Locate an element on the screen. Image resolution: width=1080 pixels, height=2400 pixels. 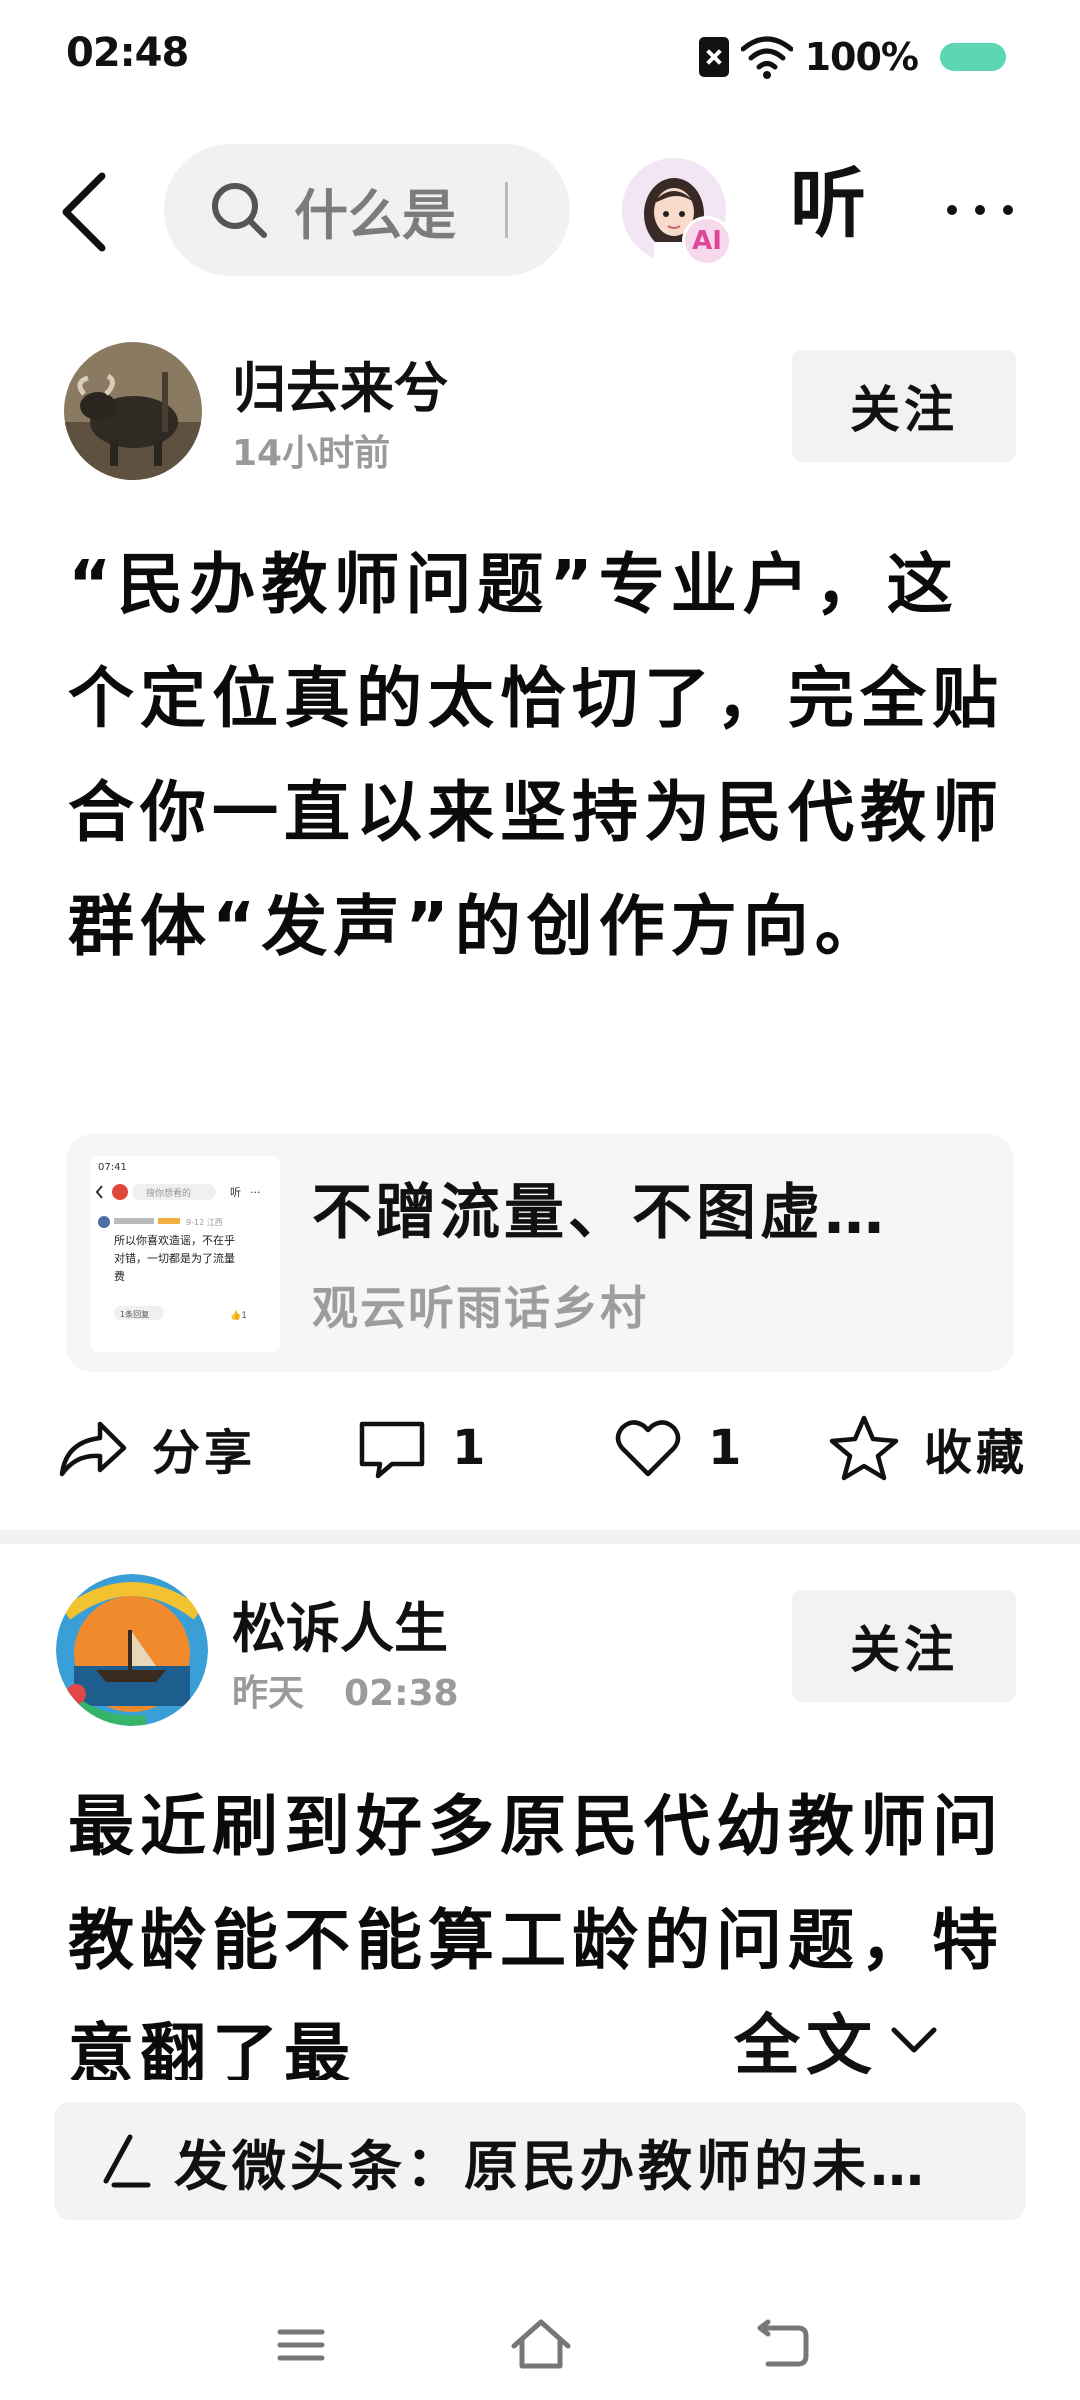
post-time: 昨天 02:38 is located at coordinates (345, 1690).